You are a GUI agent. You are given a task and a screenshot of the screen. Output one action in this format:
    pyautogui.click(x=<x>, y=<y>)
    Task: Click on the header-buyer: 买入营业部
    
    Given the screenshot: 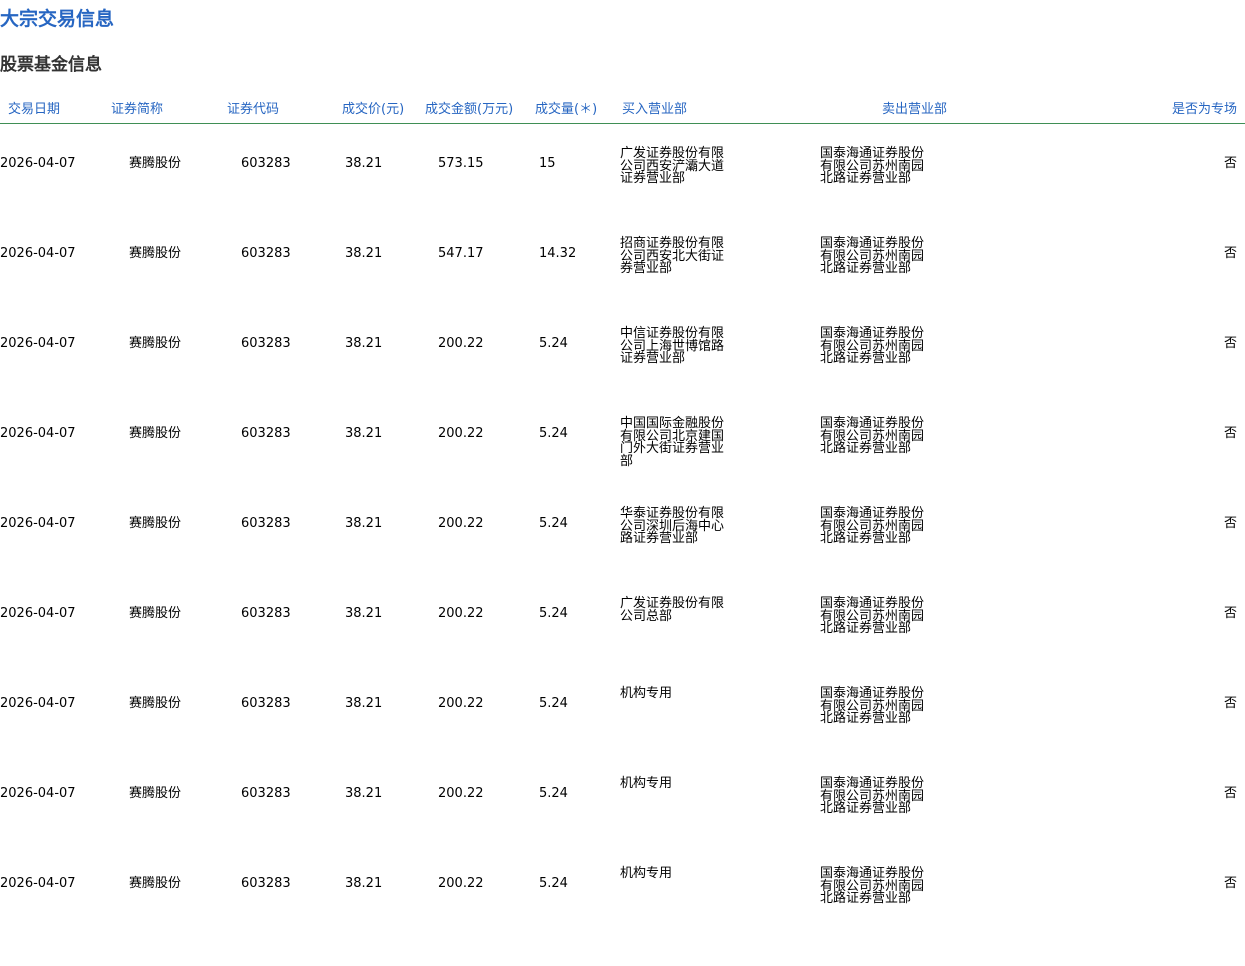 What is the action you would take?
    pyautogui.click(x=654, y=107)
    